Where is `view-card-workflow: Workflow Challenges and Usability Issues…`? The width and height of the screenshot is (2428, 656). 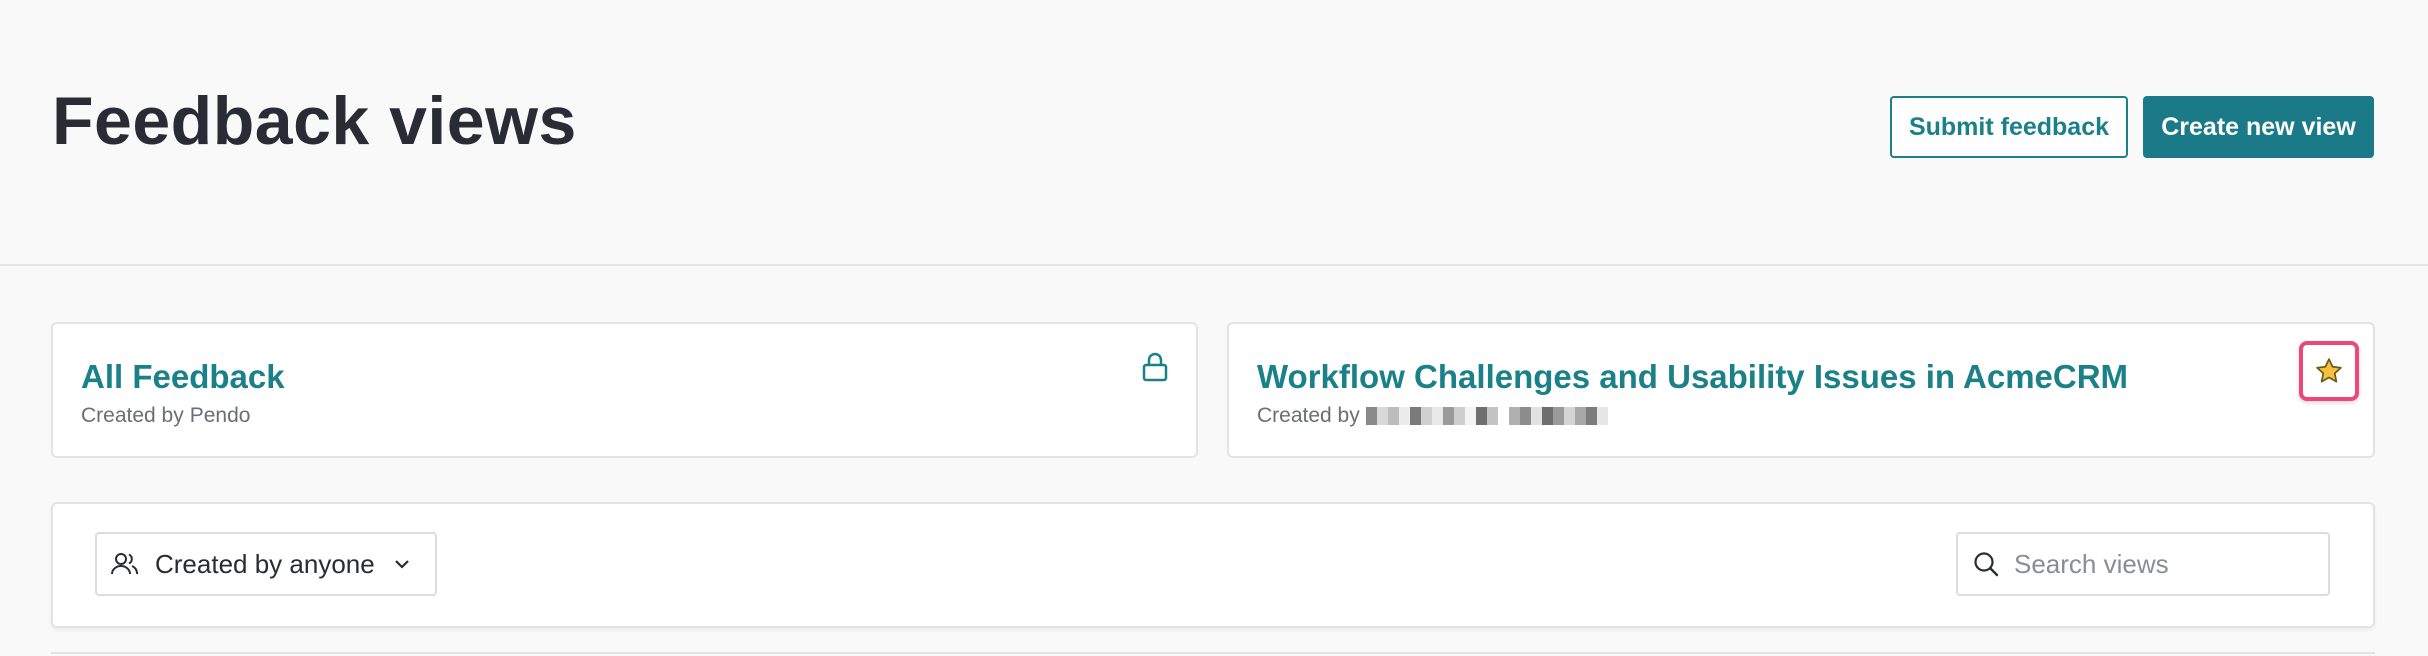
view-card-workflow: Workflow Challenges and Usability Issues… is located at coordinates (1801, 390).